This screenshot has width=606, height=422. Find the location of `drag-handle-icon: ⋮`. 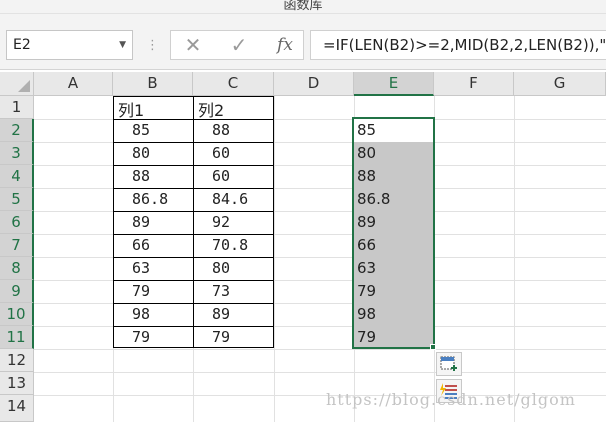

drag-handle-icon: ⋮ is located at coordinates (152, 46).